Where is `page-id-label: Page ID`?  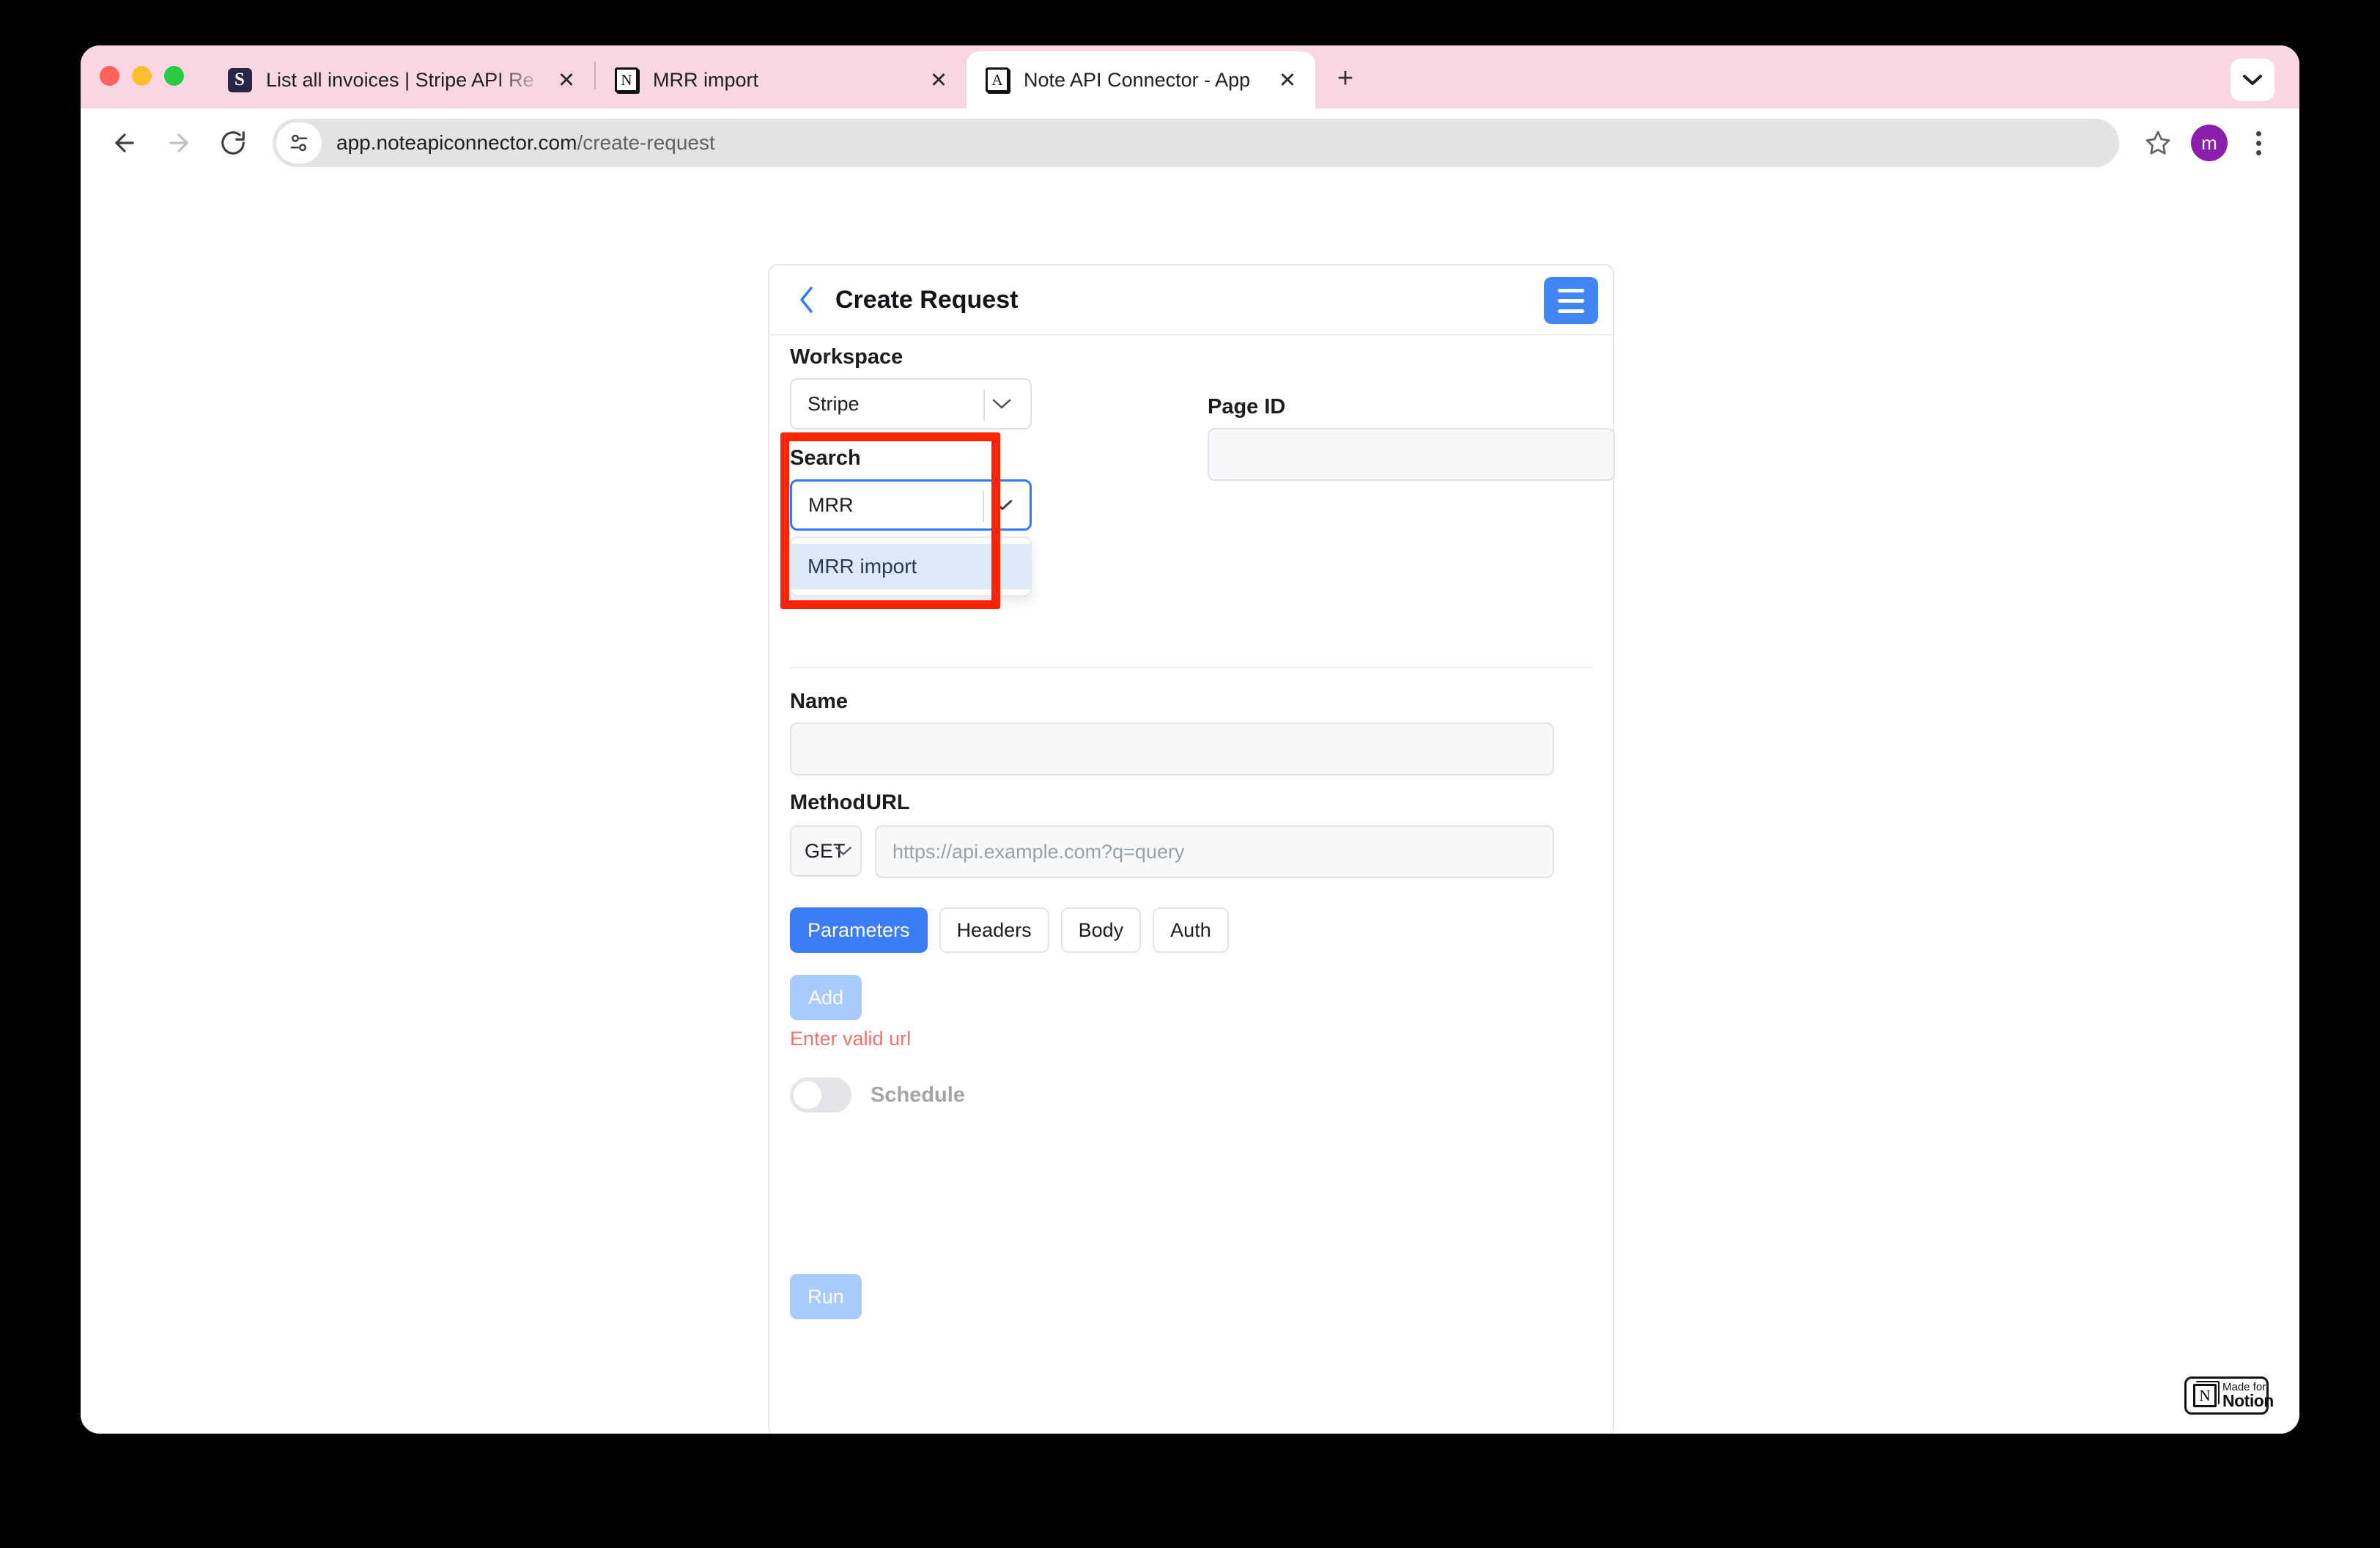
page-id-label: Page ID is located at coordinates (1247, 407).